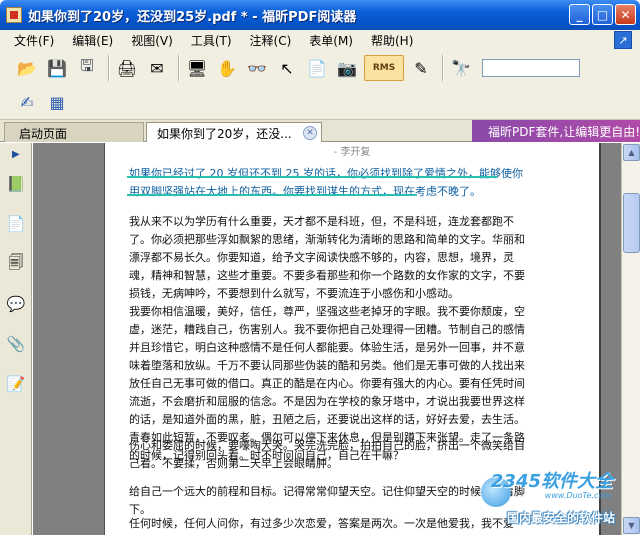 The image size is (640, 535). What do you see at coordinates (197, 68) in the screenshot?
I see `fullscreen-icon: 🖥` at bounding box center [197, 68].